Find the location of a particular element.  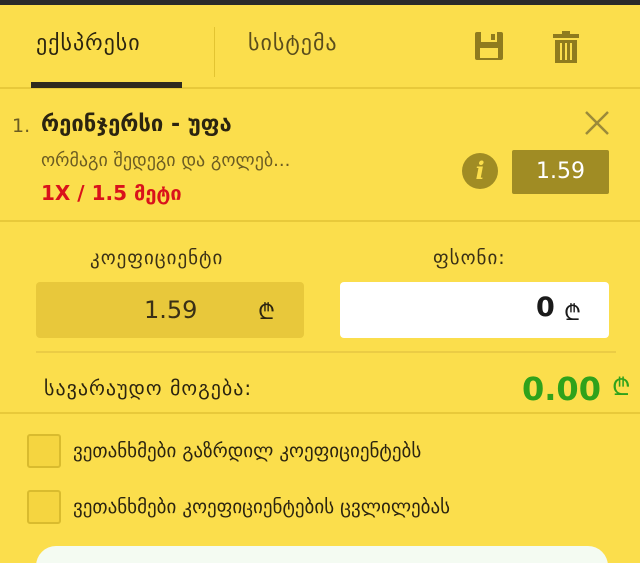

trash-icon is located at coordinates (566, 49).